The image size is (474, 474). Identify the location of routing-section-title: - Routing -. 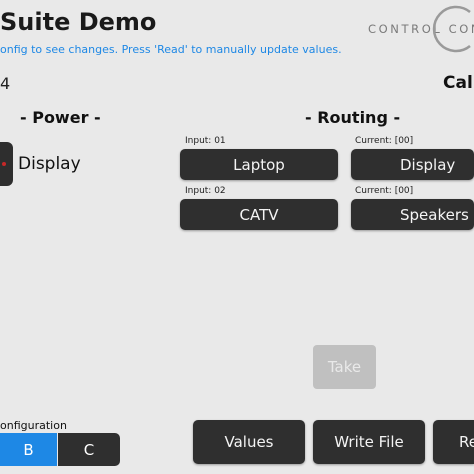
(353, 117).